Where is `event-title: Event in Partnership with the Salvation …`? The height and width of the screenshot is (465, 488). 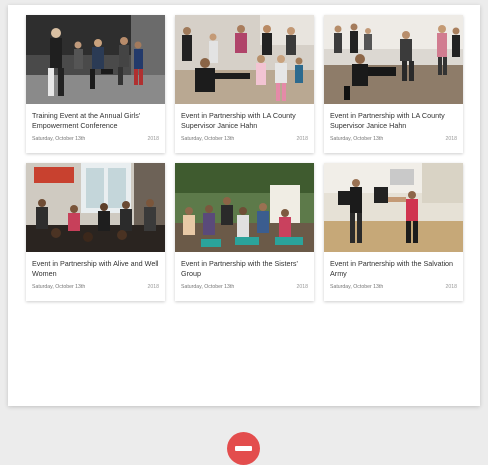 event-title: Event in Partnership with the Salvation … is located at coordinates (392, 268).